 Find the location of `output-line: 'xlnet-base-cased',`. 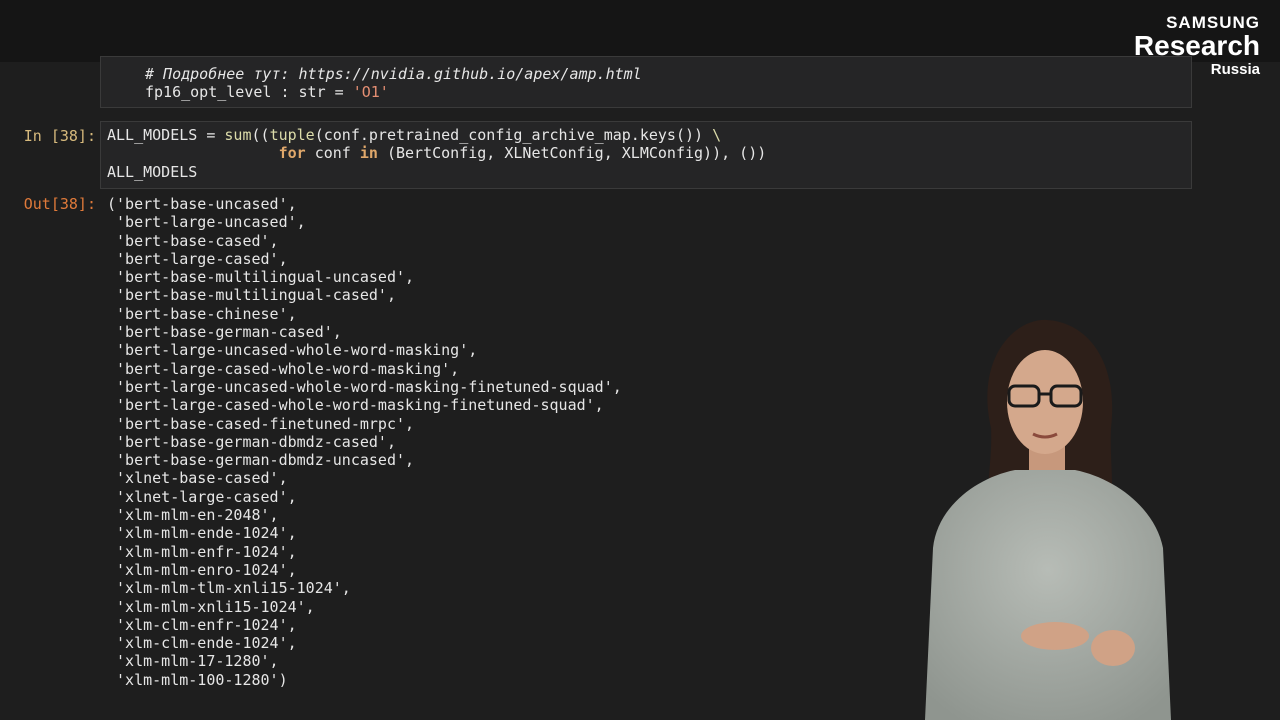

output-line: 'xlnet-base-cased', is located at coordinates (197, 478).